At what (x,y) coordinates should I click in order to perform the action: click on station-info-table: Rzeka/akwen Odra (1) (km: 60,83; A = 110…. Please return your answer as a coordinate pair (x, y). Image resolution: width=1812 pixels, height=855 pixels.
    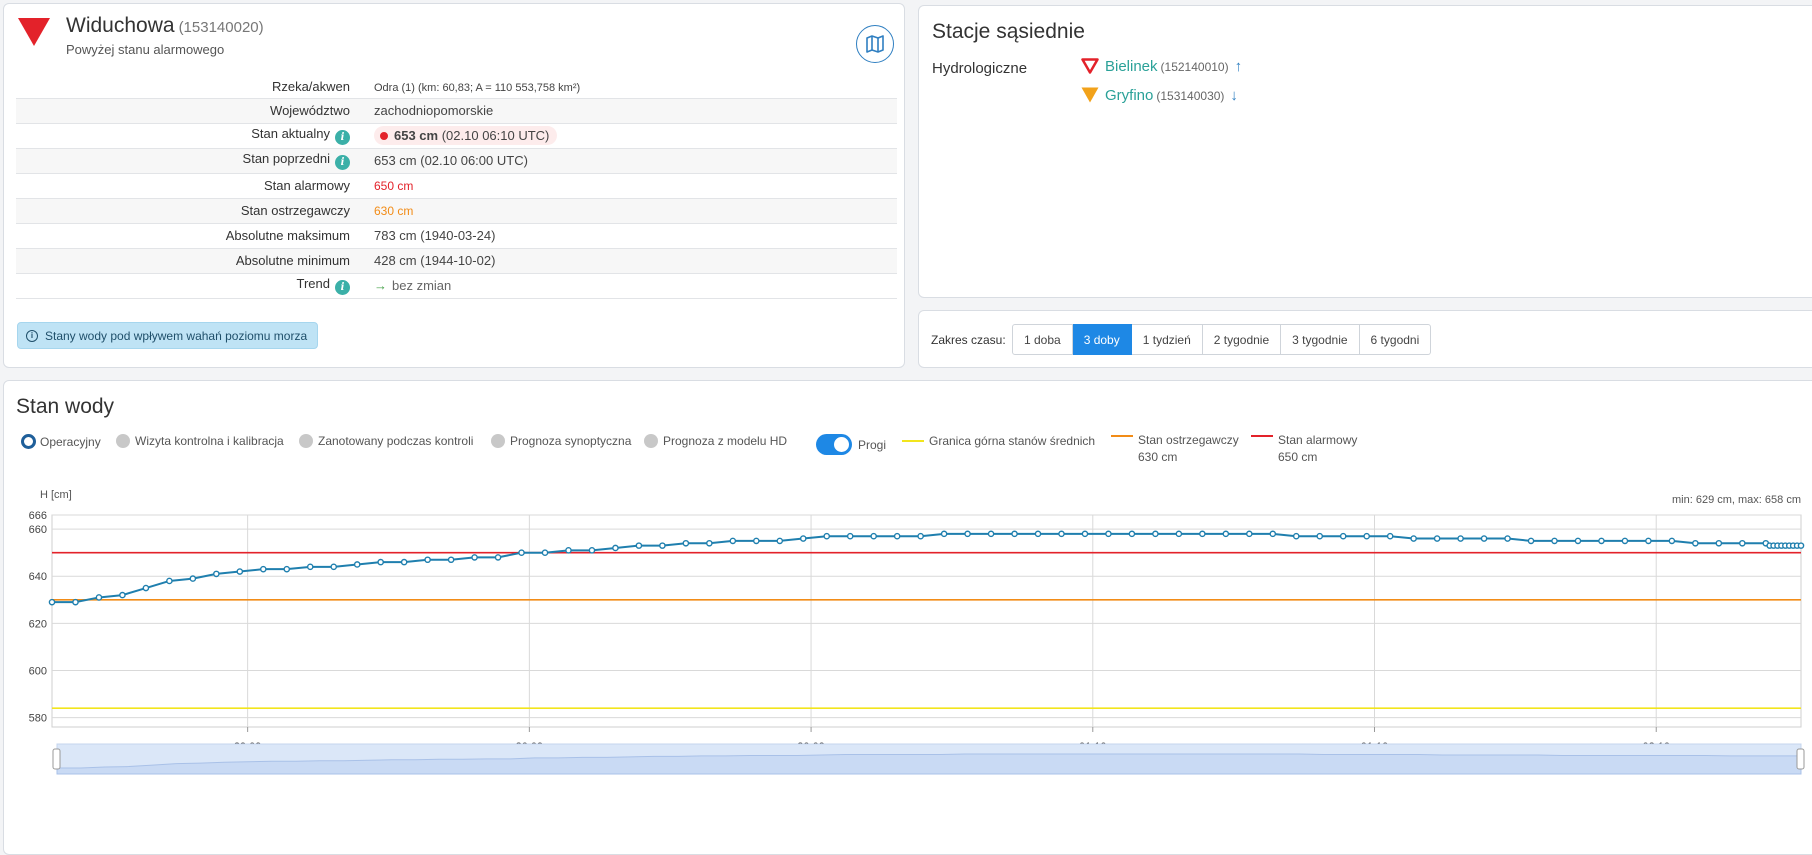
    Looking at the image, I should click on (456, 187).